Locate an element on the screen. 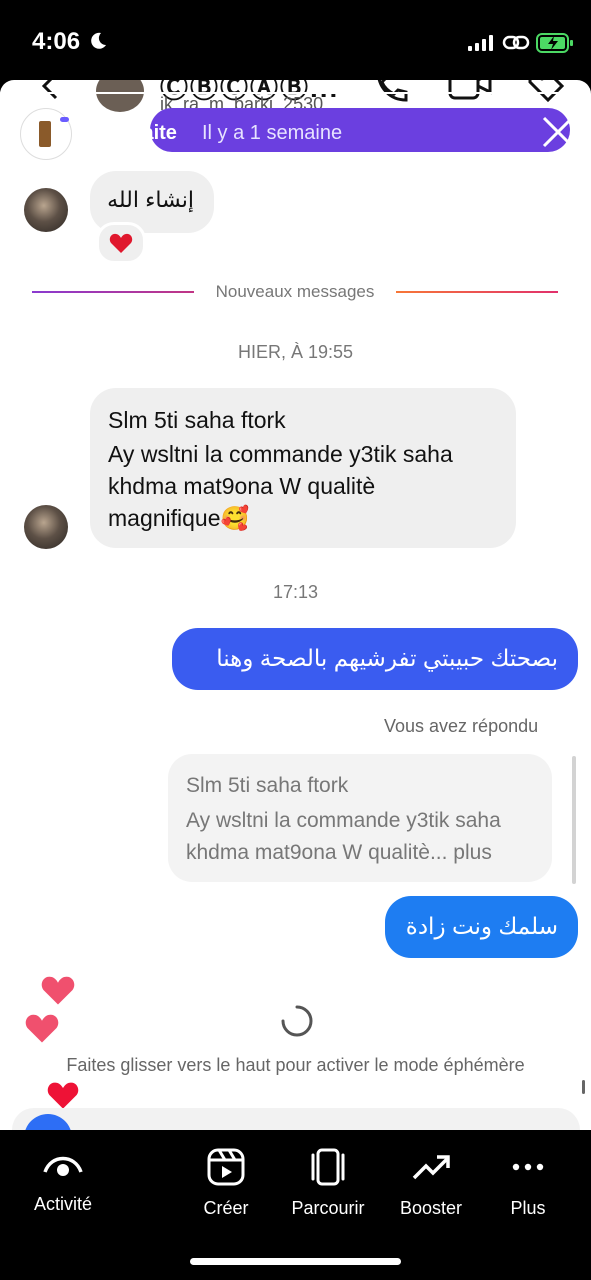 This screenshot has height=1280, width=591. timestamp: 17:13 is located at coordinates (295, 592).